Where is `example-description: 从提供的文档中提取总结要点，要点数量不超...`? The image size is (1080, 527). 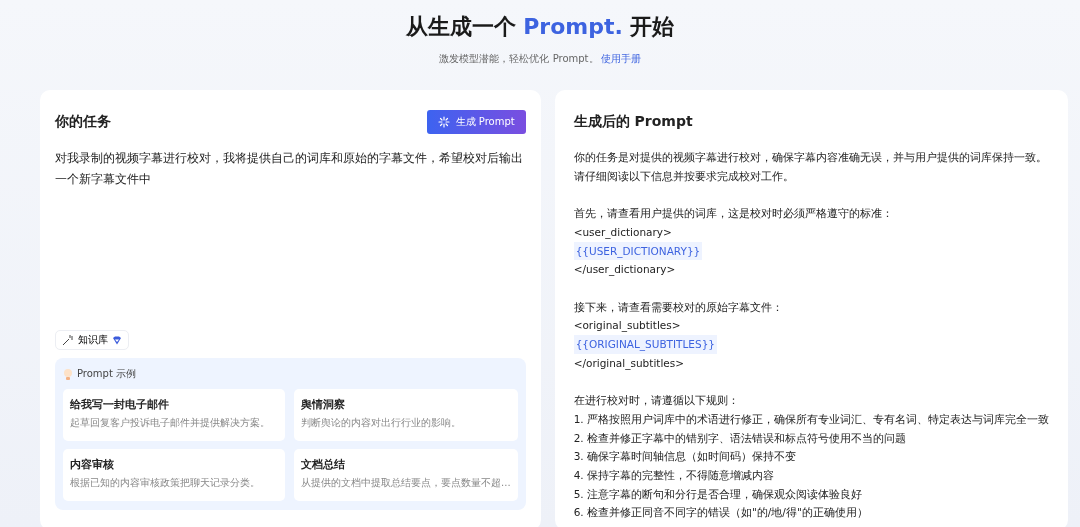
example-description: 从提供的文档中提取总结要点，要点数量不超... is located at coordinates (406, 483).